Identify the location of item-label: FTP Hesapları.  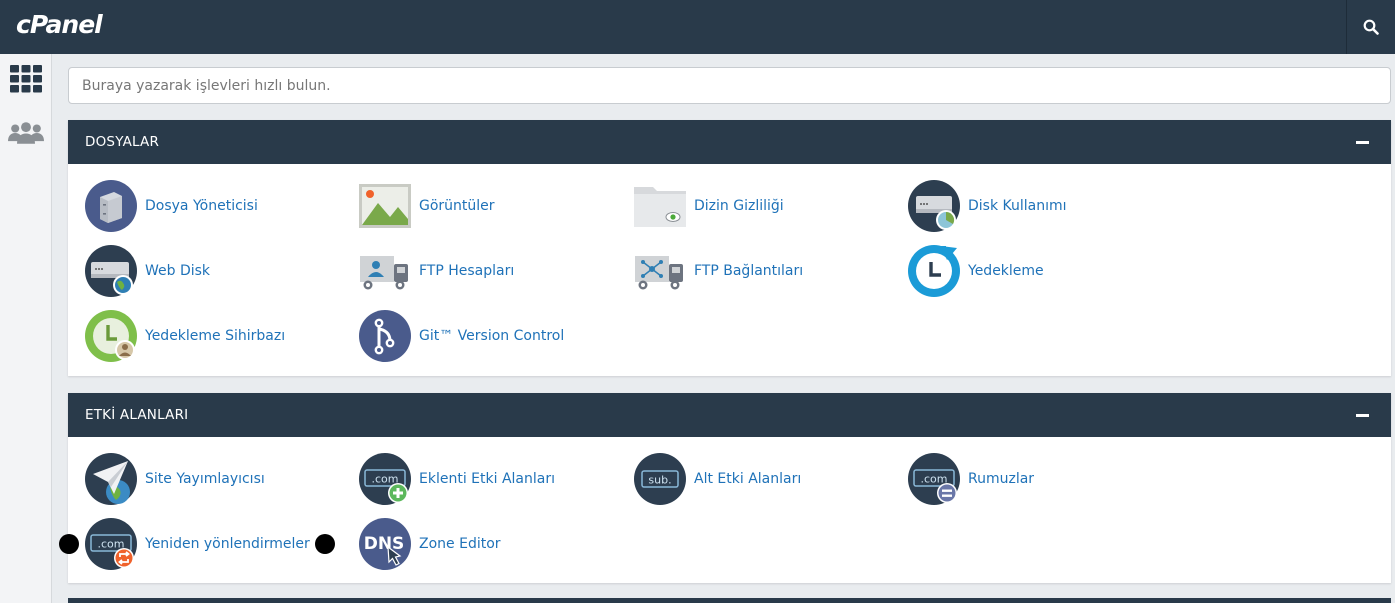
(467, 271).